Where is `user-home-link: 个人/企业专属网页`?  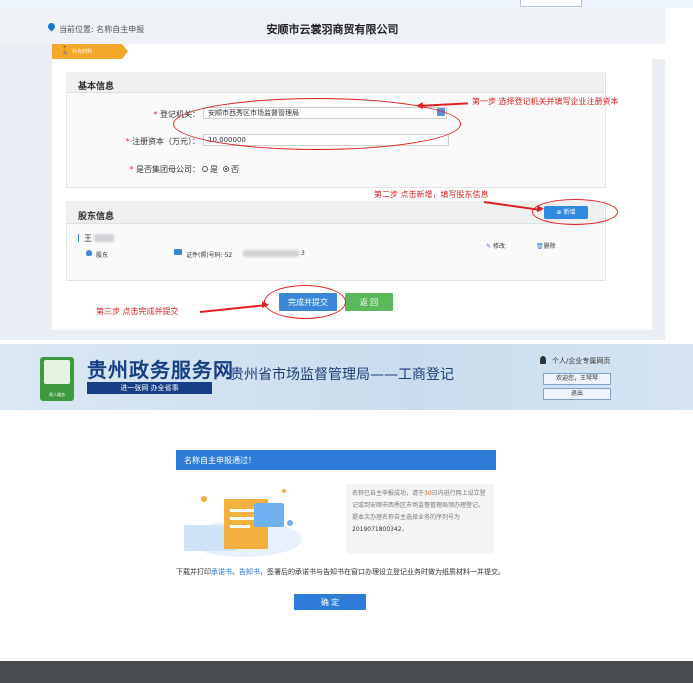 user-home-link: 个人/企业专属网页 is located at coordinates (581, 361).